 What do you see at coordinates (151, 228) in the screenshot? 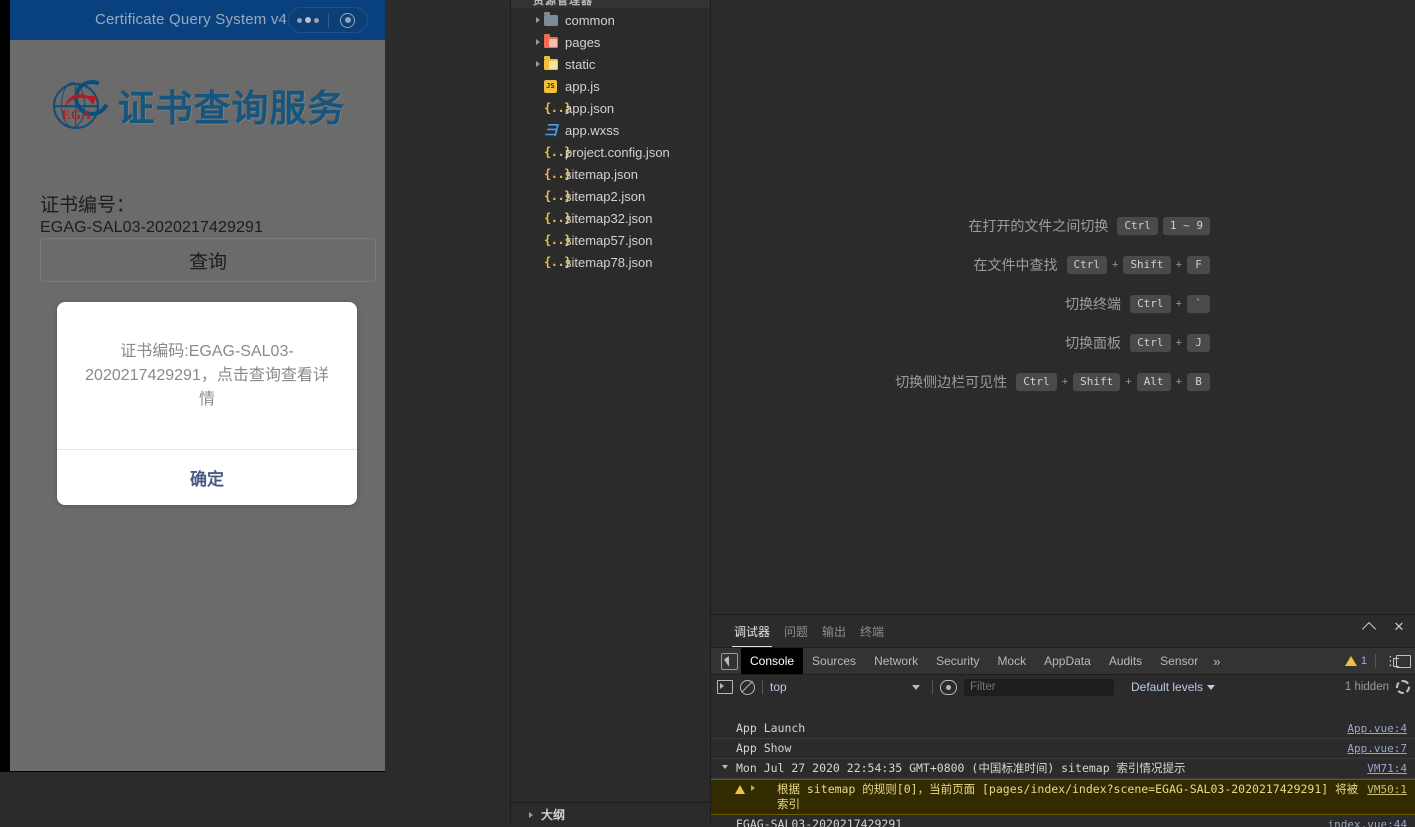
I see `certificate-number-input: EGAG-SAL03-2020217429291` at bounding box center [151, 228].